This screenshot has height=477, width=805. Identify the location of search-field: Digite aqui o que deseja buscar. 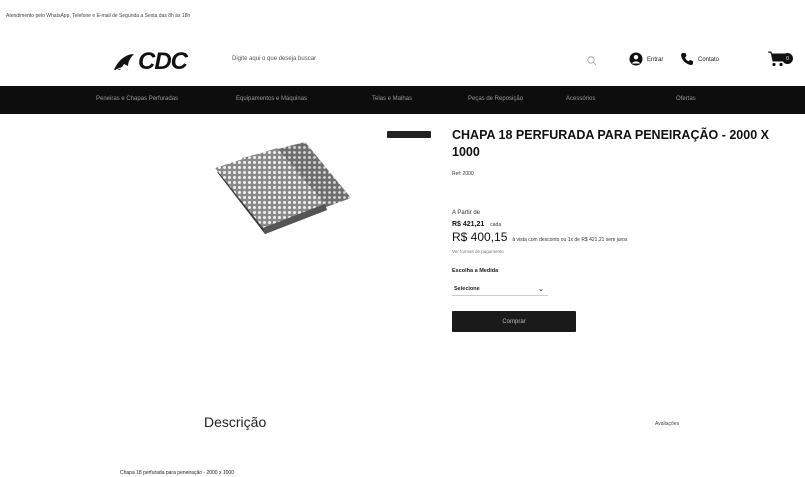
(415, 60).